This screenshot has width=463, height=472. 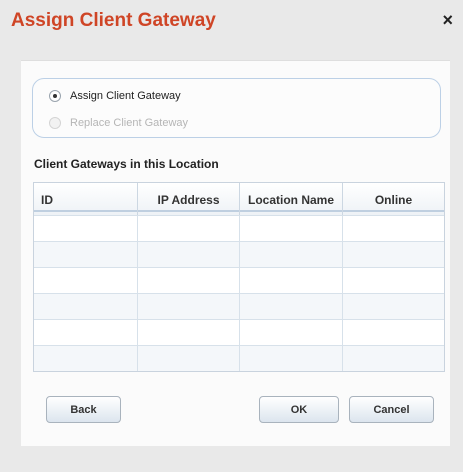 What do you see at coordinates (55, 123) in the screenshot?
I see `radio-disabled-icon` at bounding box center [55, 123].